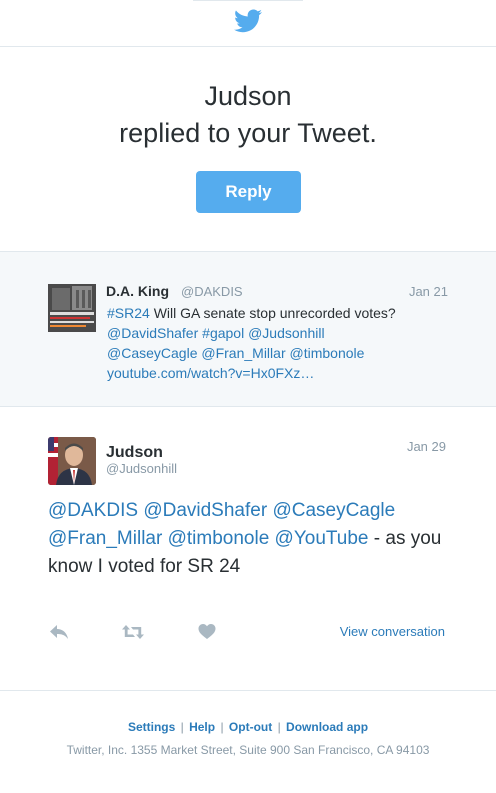 This screenshot has width=496, height=793. What do you see at coordinates (248, 192) in the screenshot?
I see `reply-button: Reply` at bounding box center [248, 192].